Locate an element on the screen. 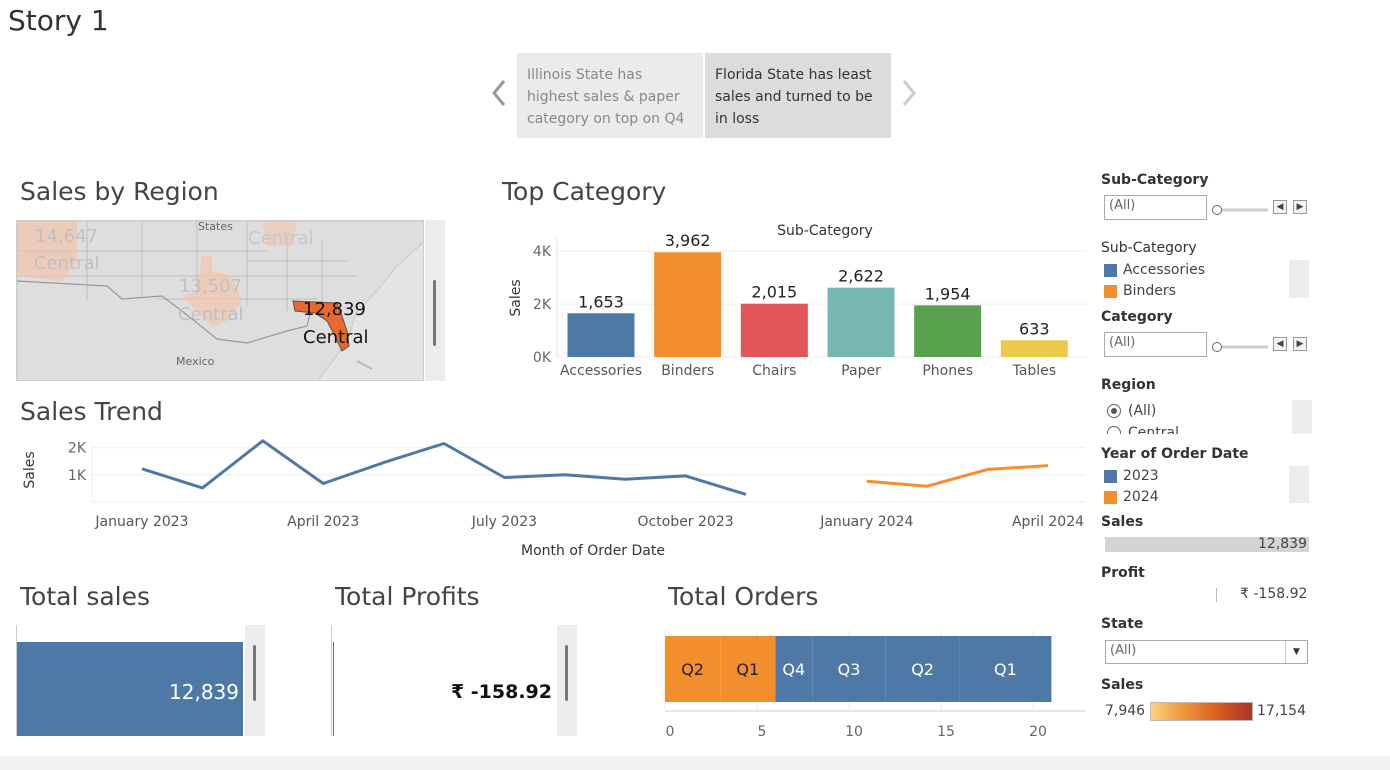  year-legend: 2023 2024 is located at coordinates (1131, 487).